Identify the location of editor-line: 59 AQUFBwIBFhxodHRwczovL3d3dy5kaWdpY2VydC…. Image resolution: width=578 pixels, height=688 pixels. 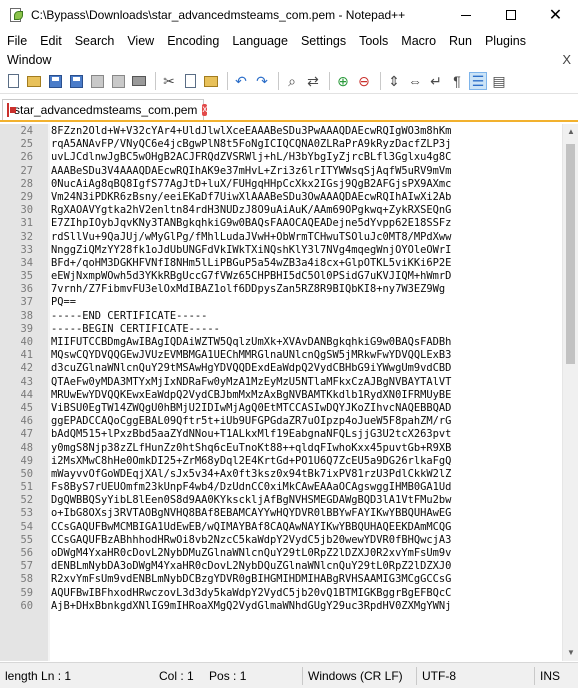
(281, 593).